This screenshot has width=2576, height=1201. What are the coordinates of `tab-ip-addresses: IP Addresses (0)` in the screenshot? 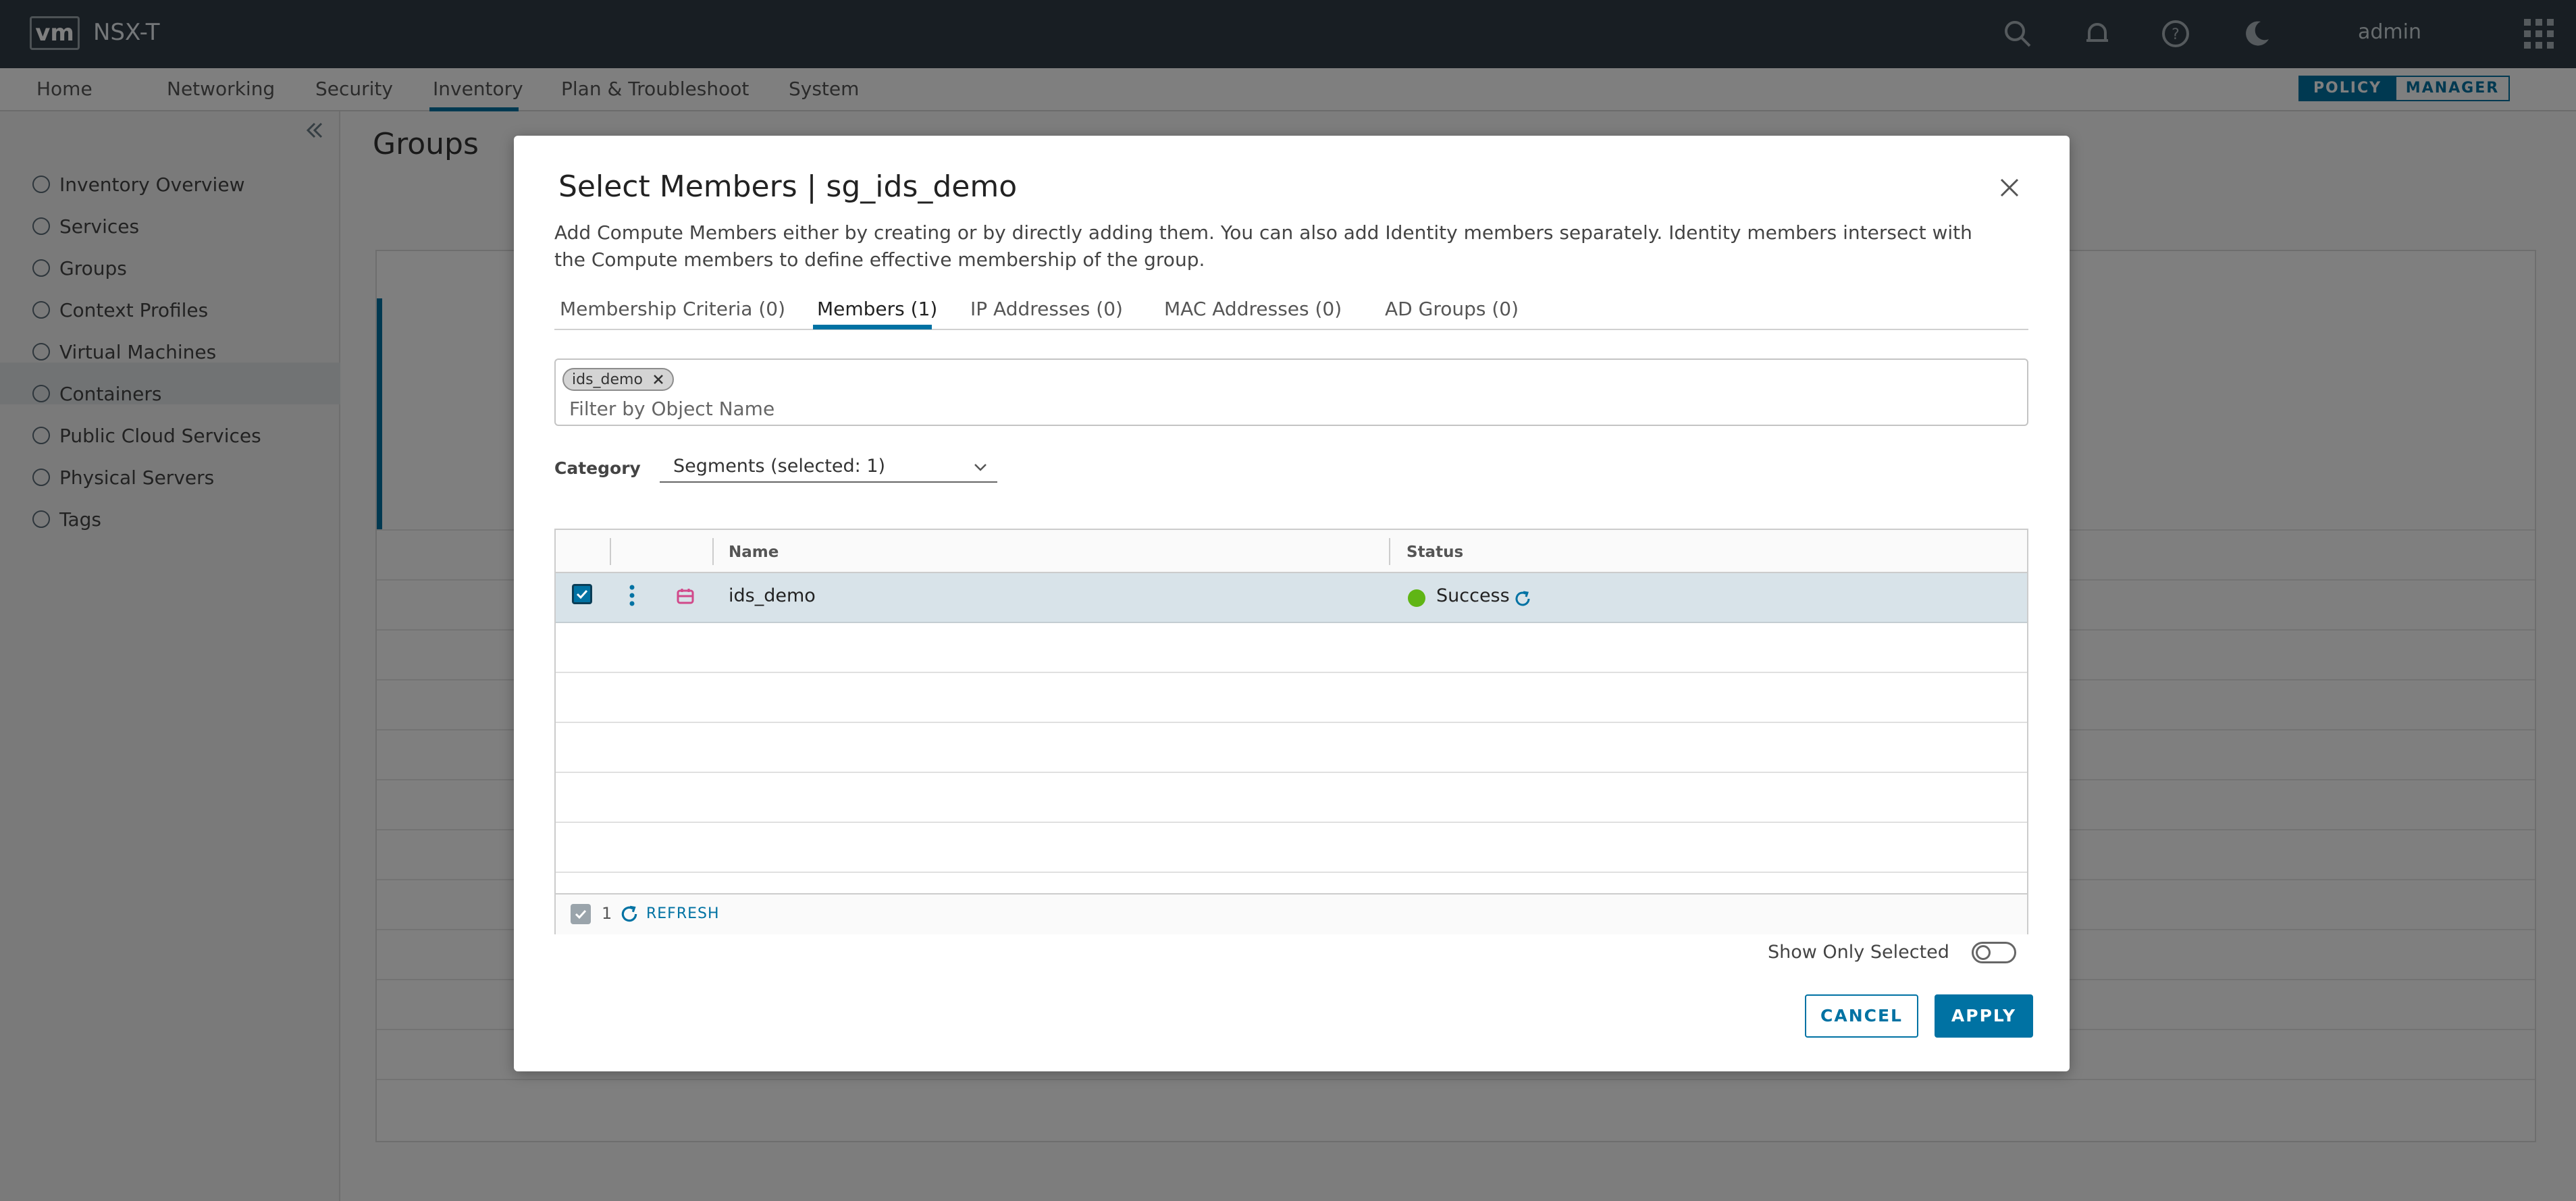 It's located at (1046, 309).